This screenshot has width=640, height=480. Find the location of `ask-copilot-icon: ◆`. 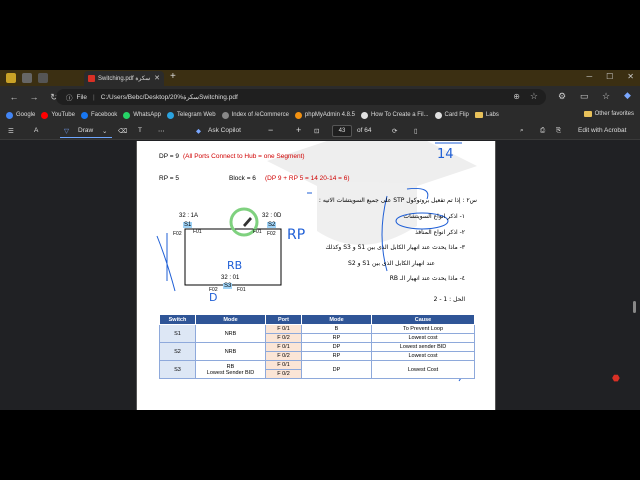

ask-copilot-icon: ◆ is located at coordinates (198, 131).